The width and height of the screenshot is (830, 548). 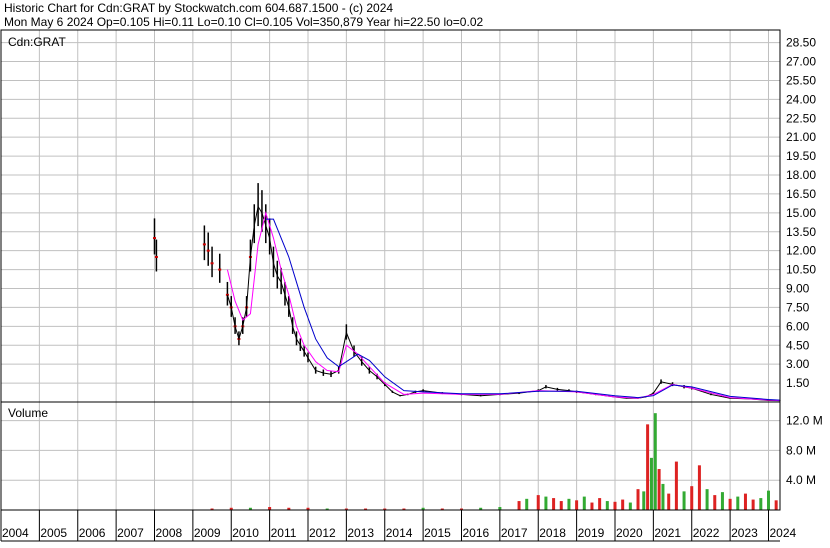 What do you see at coordinates (667, 533) in the screenshot?
I see `year-label: 2021` at bounding box center [667, 533].